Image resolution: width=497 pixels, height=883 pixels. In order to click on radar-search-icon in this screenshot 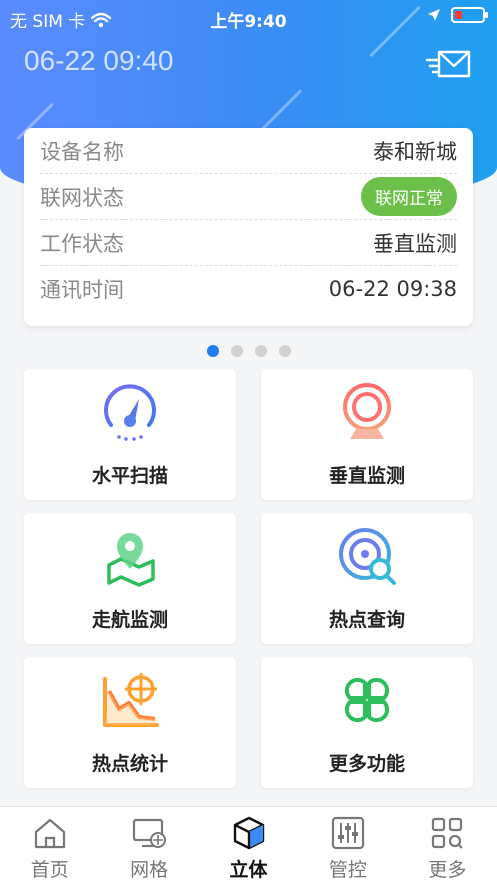, I will do `click(367, 556)`.